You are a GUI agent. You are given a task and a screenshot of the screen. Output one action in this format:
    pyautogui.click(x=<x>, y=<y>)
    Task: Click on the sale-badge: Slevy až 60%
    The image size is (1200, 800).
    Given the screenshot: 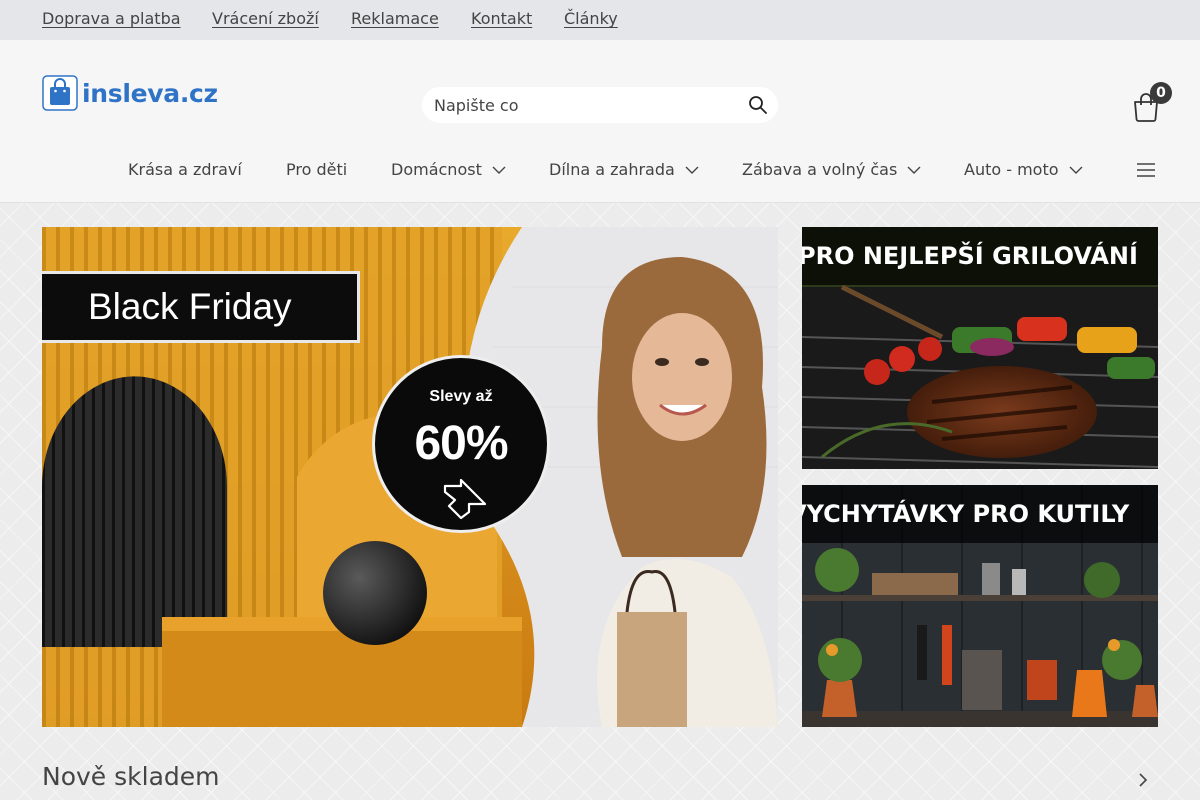 What is the action you would take?
    pyautogui.click(x=461, y=444)
    